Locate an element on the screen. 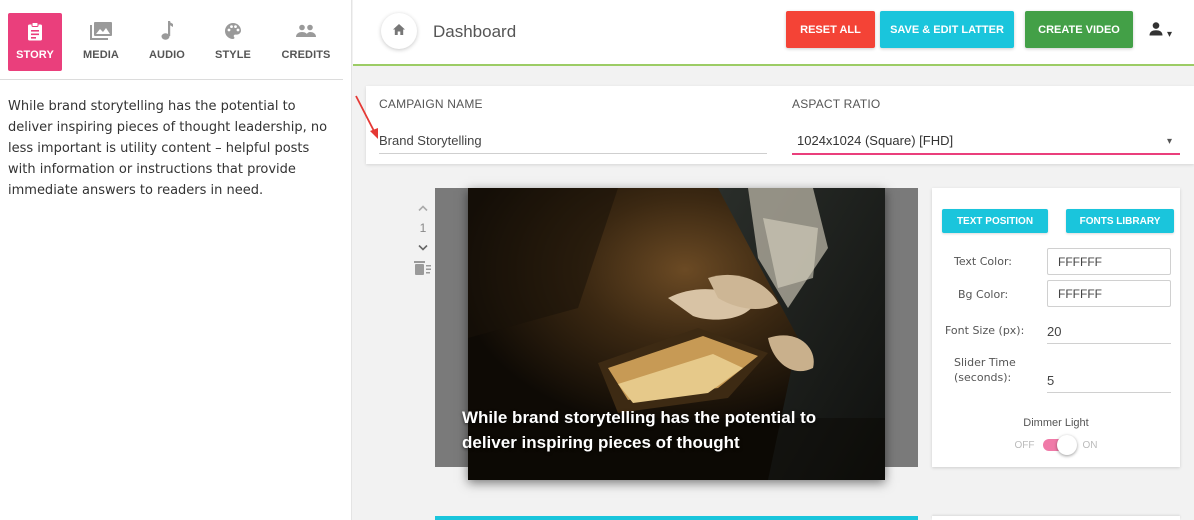 Image resolution: width=1194 pixels, height=520 pixels. home-icon is located at coordinates (399, 31).